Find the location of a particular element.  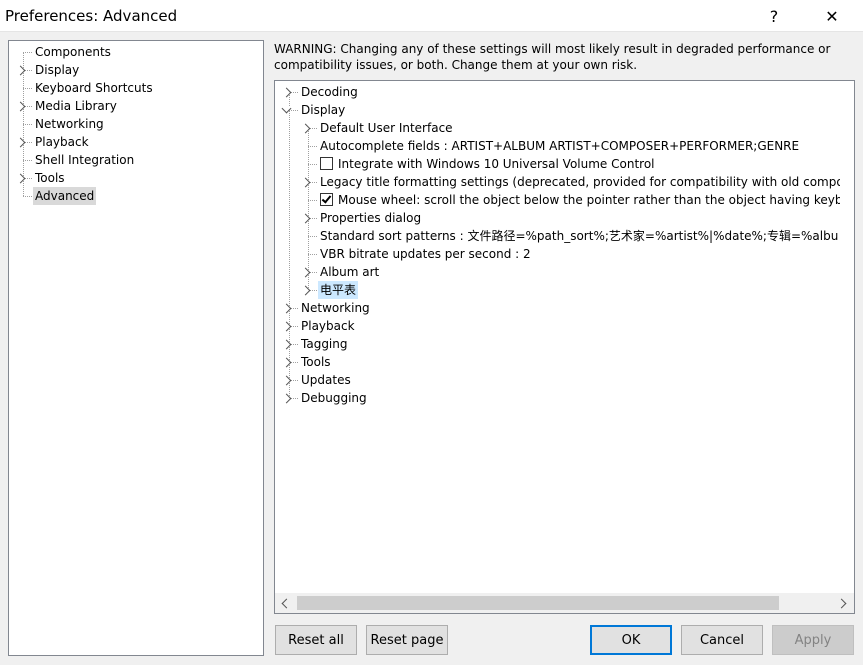

tree-item-label: Album art is located at coordinates (350, 272).